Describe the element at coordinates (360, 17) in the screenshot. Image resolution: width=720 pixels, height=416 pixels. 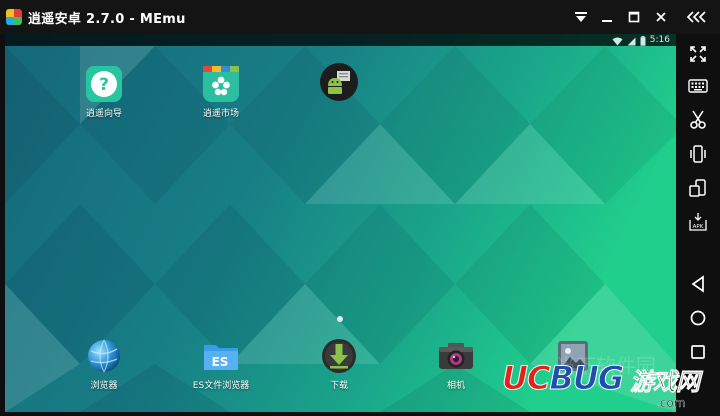
I see `title-bar: 逍遥安卓 2.7.0 - MEmu` at that location.